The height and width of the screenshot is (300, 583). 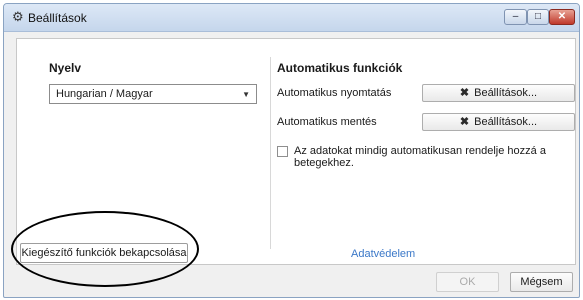 I want to click on close-icon: ✕, so click(x=562, y=16).